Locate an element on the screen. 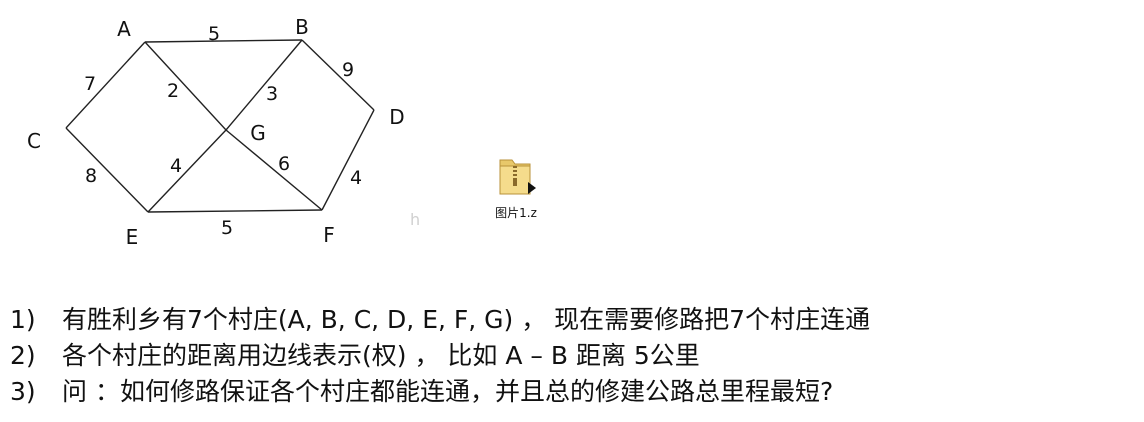 The image size is (1144, 422). weights-layer: 5 7 2 3 9 8 4 6 4 5 is located at coordinates (223, 131).